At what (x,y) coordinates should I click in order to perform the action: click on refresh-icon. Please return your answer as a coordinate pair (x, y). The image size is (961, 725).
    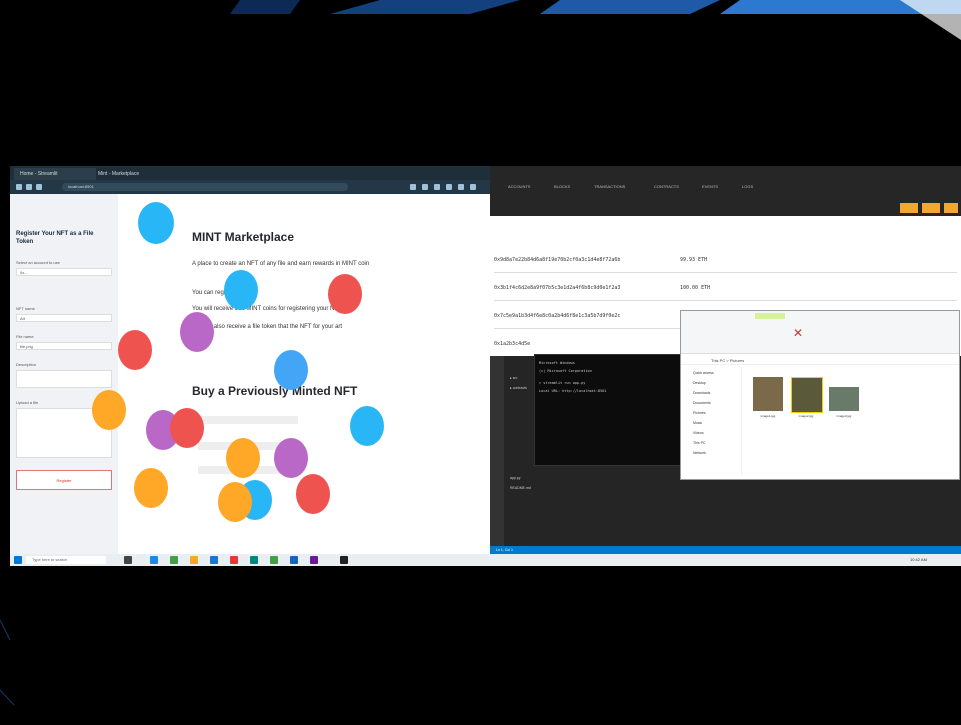
    Looking at the image, I should click on (39, 187).